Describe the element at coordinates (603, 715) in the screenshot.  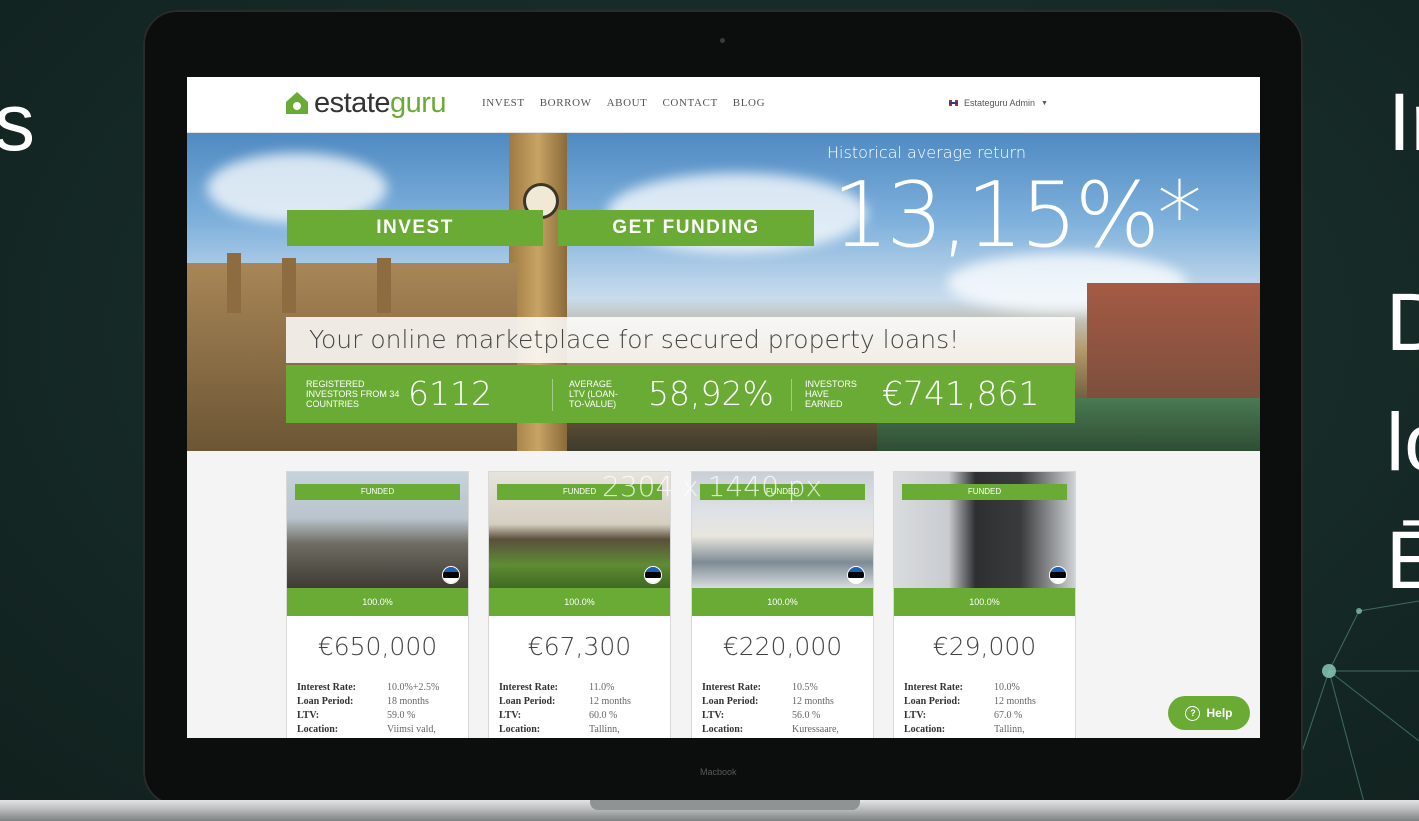
I see `ltv-value: 60.0 %` at that location.